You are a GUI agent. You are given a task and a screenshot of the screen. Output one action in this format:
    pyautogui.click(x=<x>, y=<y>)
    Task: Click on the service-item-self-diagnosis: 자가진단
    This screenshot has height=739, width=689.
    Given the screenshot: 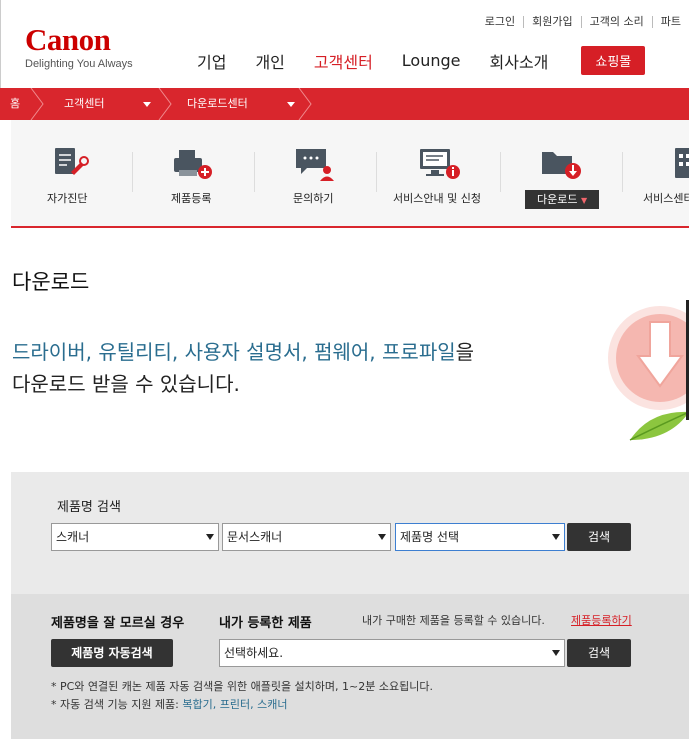 What is the action you would take?
    pyautogui.click(x=71, y=174)
    